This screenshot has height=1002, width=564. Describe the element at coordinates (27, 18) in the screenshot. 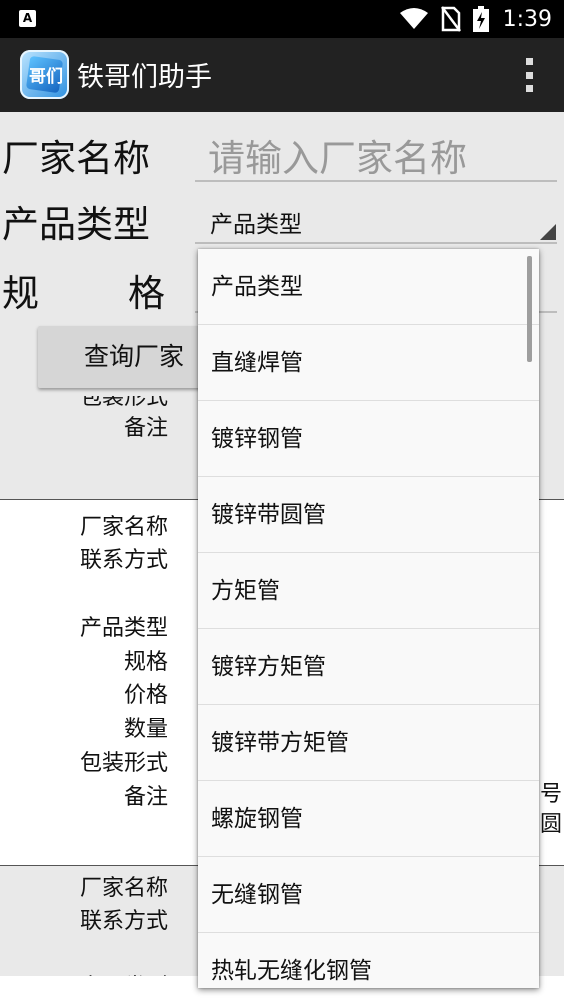

I see `notification-app-icon: A` at that location.